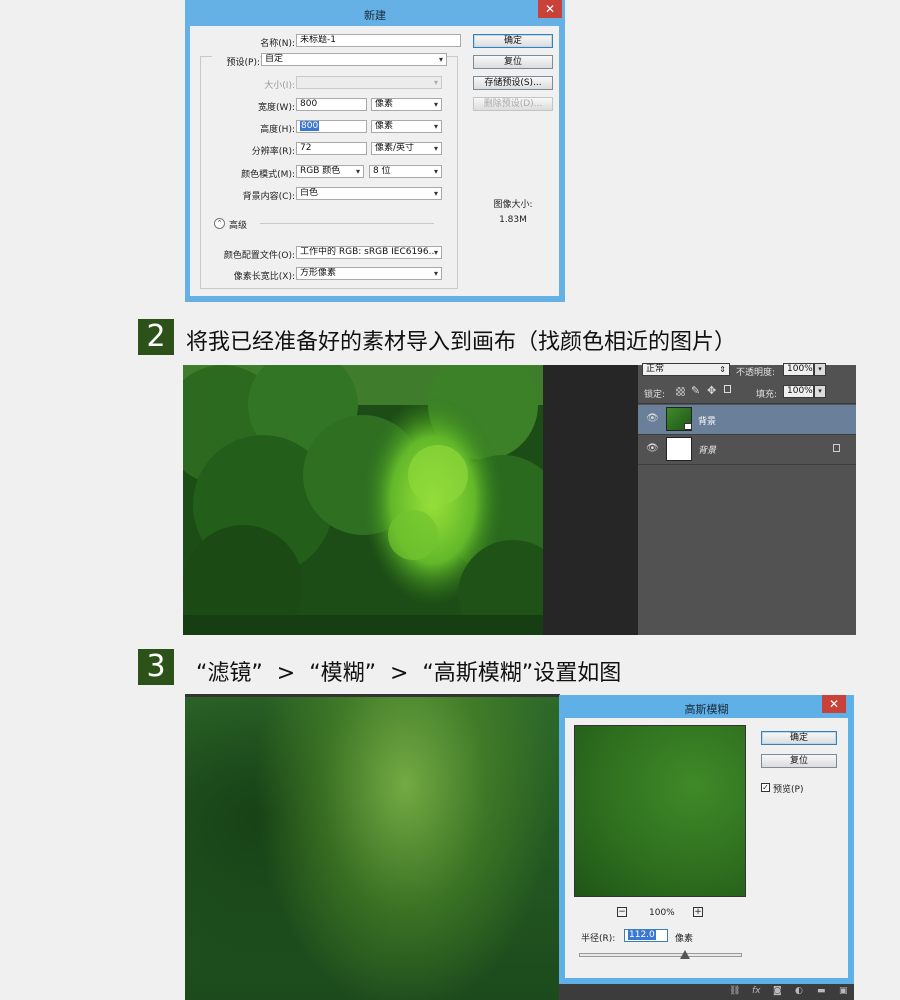 The image size is (900, 1000). I want to click on forest-photo, so click(363, 500).